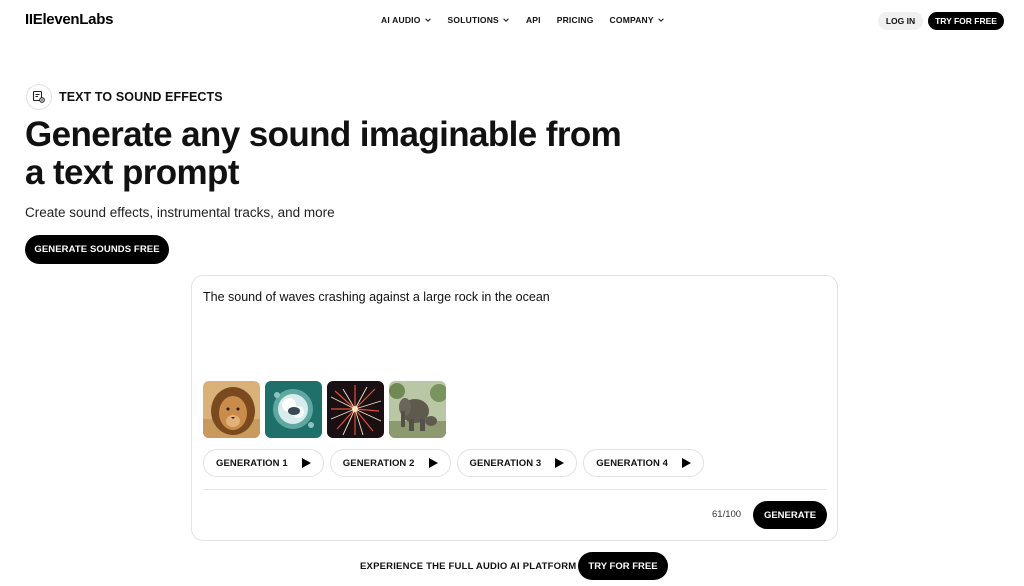 The image size is (1024, 586). Describe the element at coordinates (141, 97) in the screenshot. I see `section-tag: TEXT TO SOUND EFFECTS` at that location.